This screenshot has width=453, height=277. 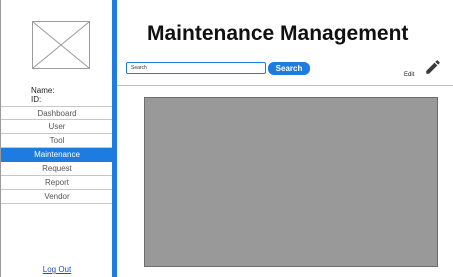 What do you see at coordinates (43, 90) in the screenshot?
I see `profile-name-label: Name:` at bounding box center [43, 90].